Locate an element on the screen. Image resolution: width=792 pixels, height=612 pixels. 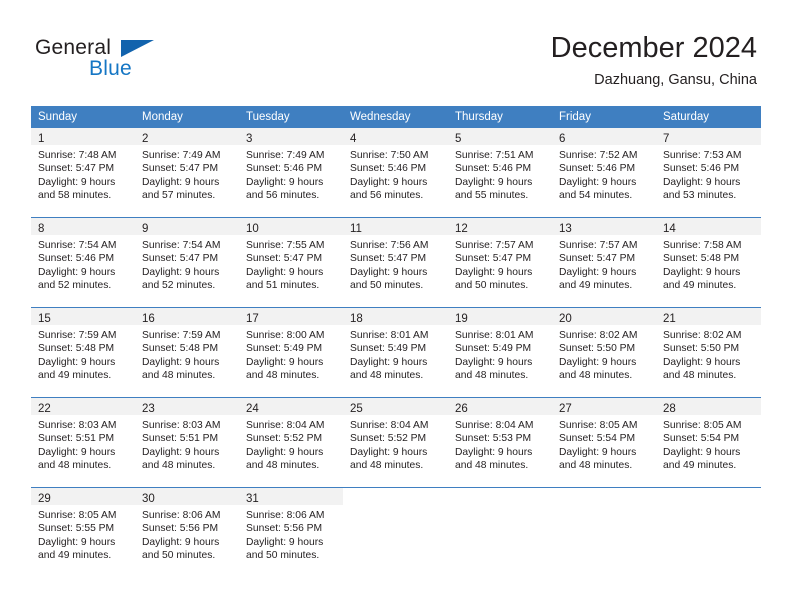
sunrise-text: Sunrise: 8:06 AM is located at coordinates (181, 515).